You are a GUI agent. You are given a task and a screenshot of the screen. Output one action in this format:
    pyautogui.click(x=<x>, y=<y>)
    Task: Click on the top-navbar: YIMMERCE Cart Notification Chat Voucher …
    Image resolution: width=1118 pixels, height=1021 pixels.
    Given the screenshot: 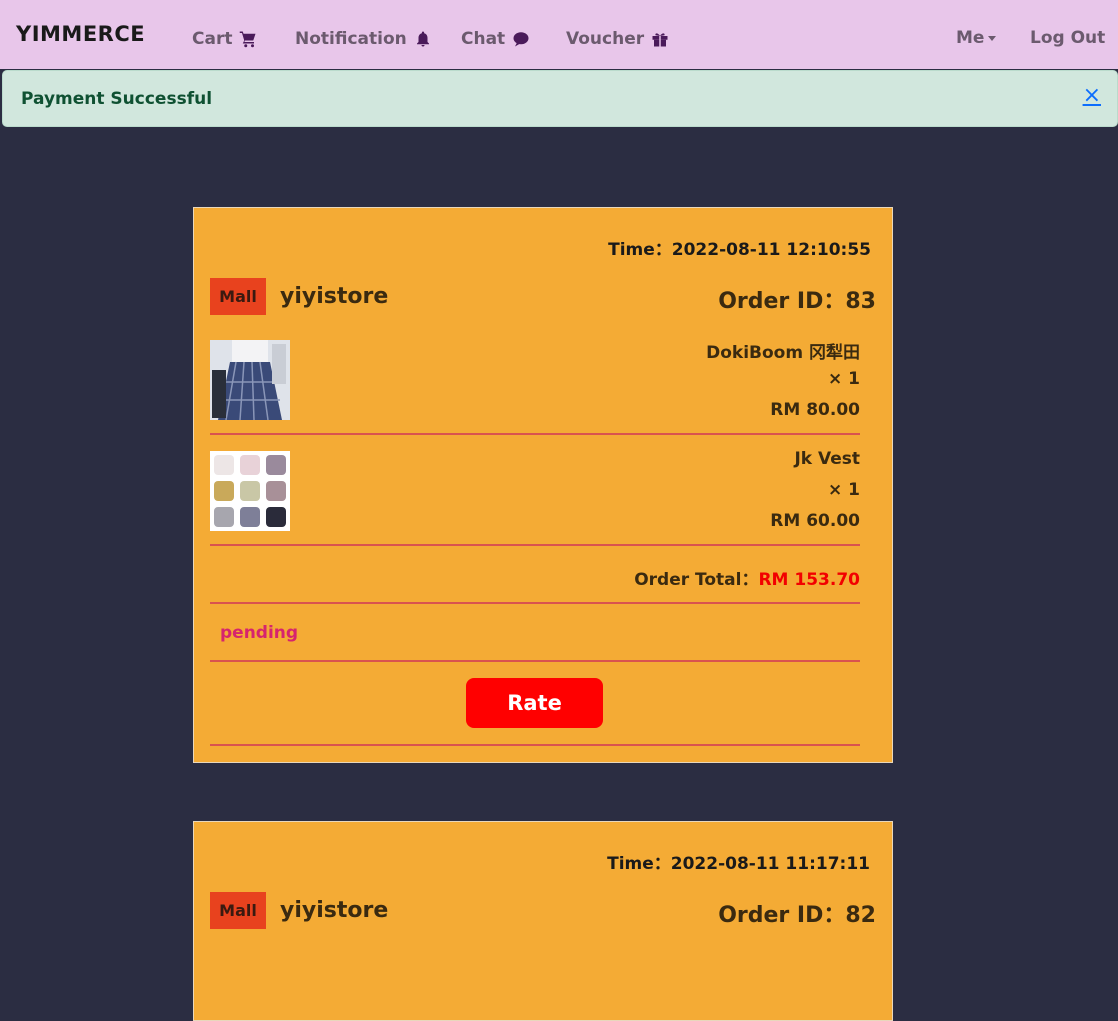 What is the action you would take?
    pyautogui.click(x=559, y=34)
    